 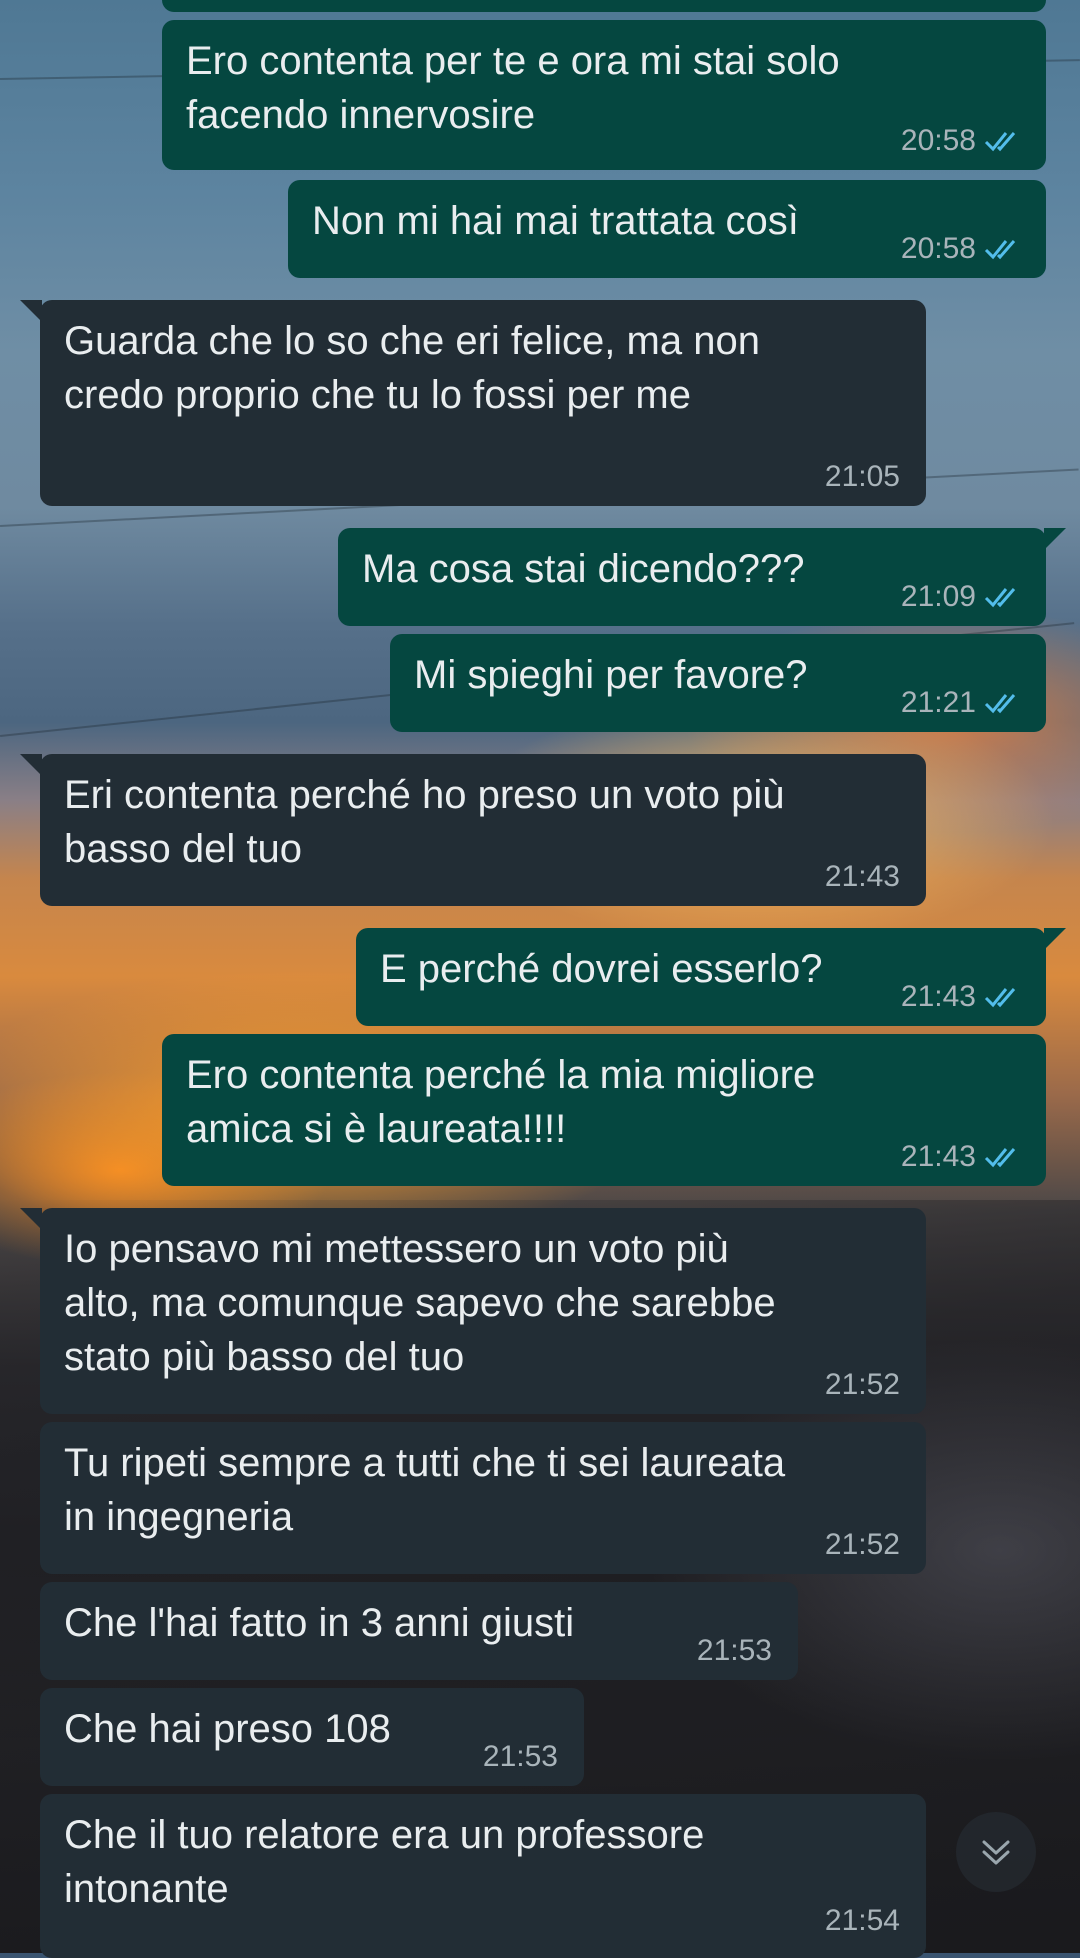 I want to click on message-bubble-outgoing: E perché dovrei esserlo? 21:43, so click(x=711, y=977).